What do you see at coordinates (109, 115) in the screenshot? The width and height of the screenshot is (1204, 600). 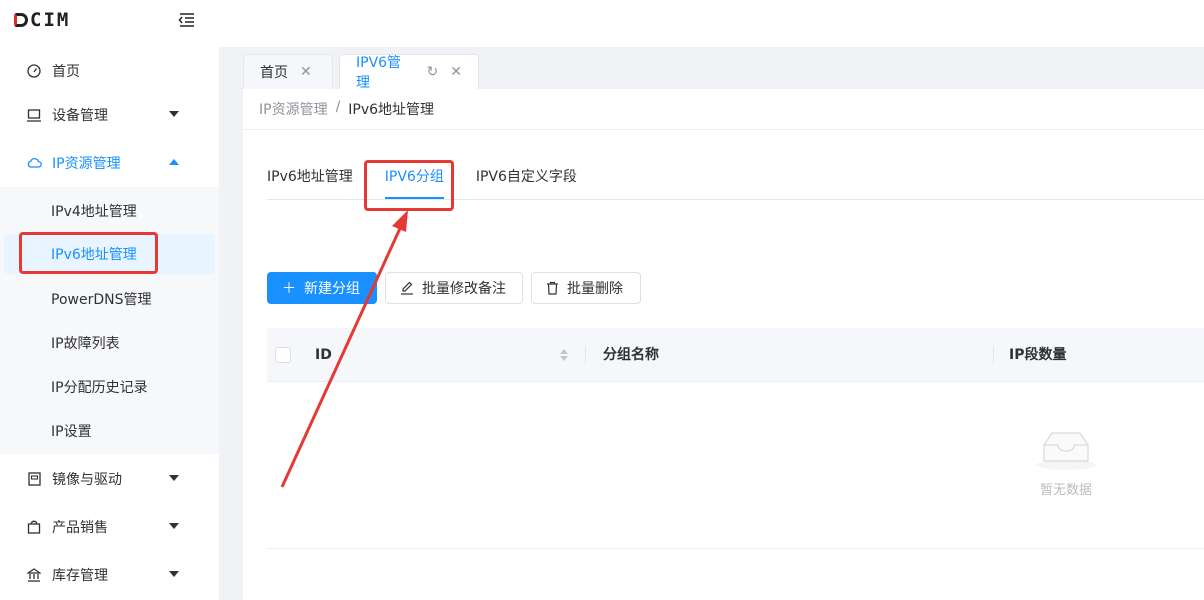 I see `sidebar-item-devices: 设备管理` at bounding box center [109, 115].